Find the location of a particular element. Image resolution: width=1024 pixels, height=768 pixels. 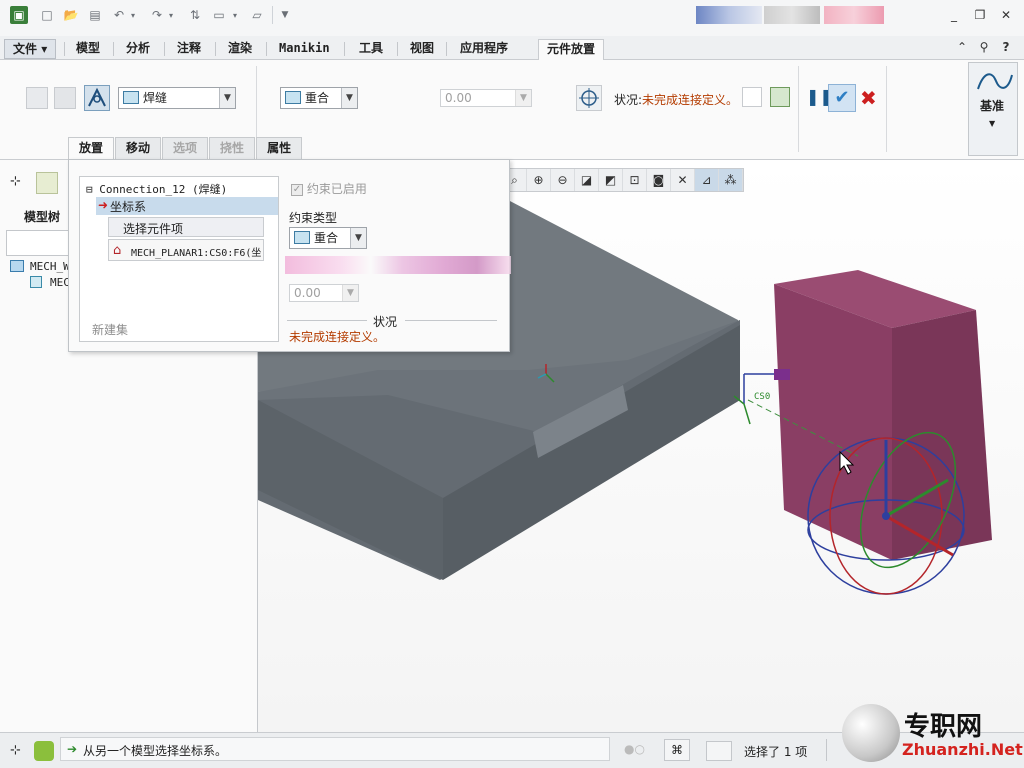

tab-render: 渲染 is located at coordinates (240, 49).